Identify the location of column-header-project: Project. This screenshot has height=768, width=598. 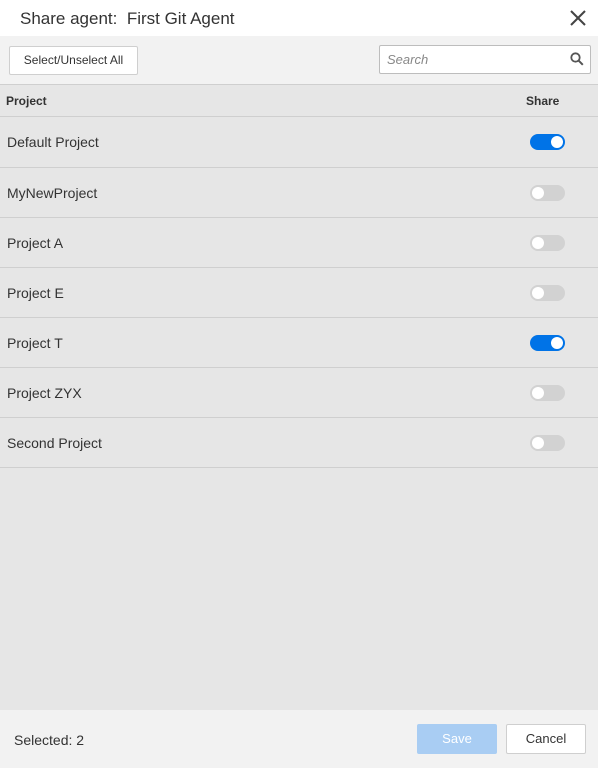
(26, 101).